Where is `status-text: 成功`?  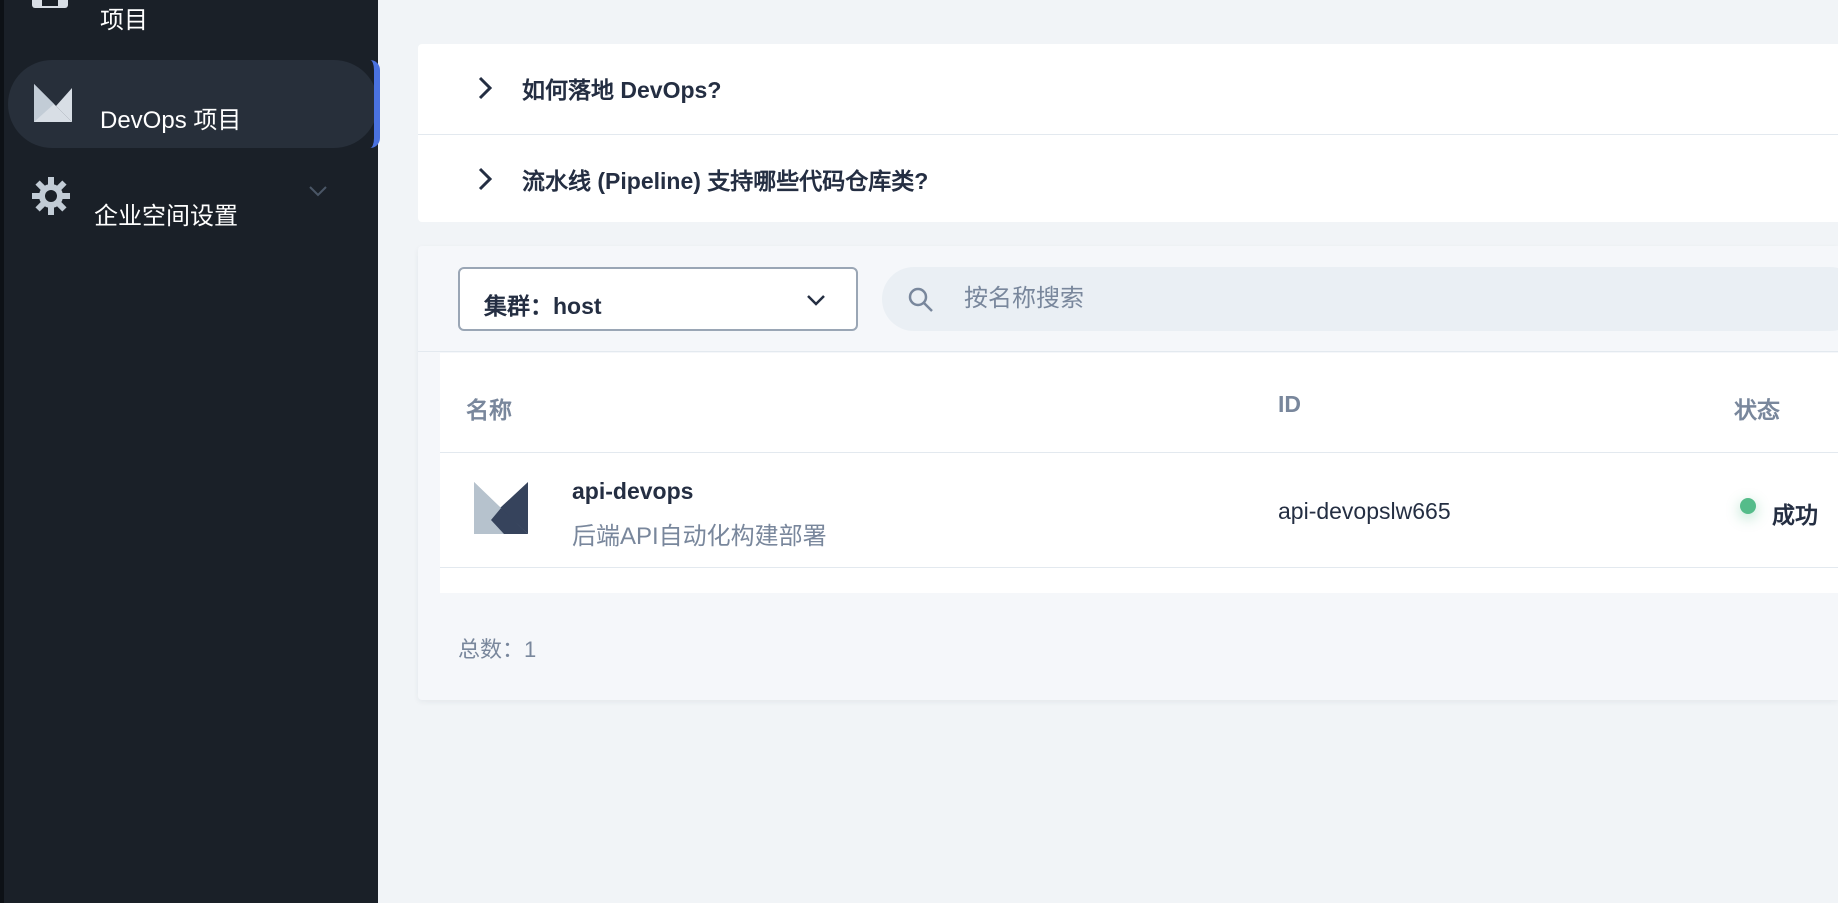 status-text: 成功 is located at coordinates (1795, 515).